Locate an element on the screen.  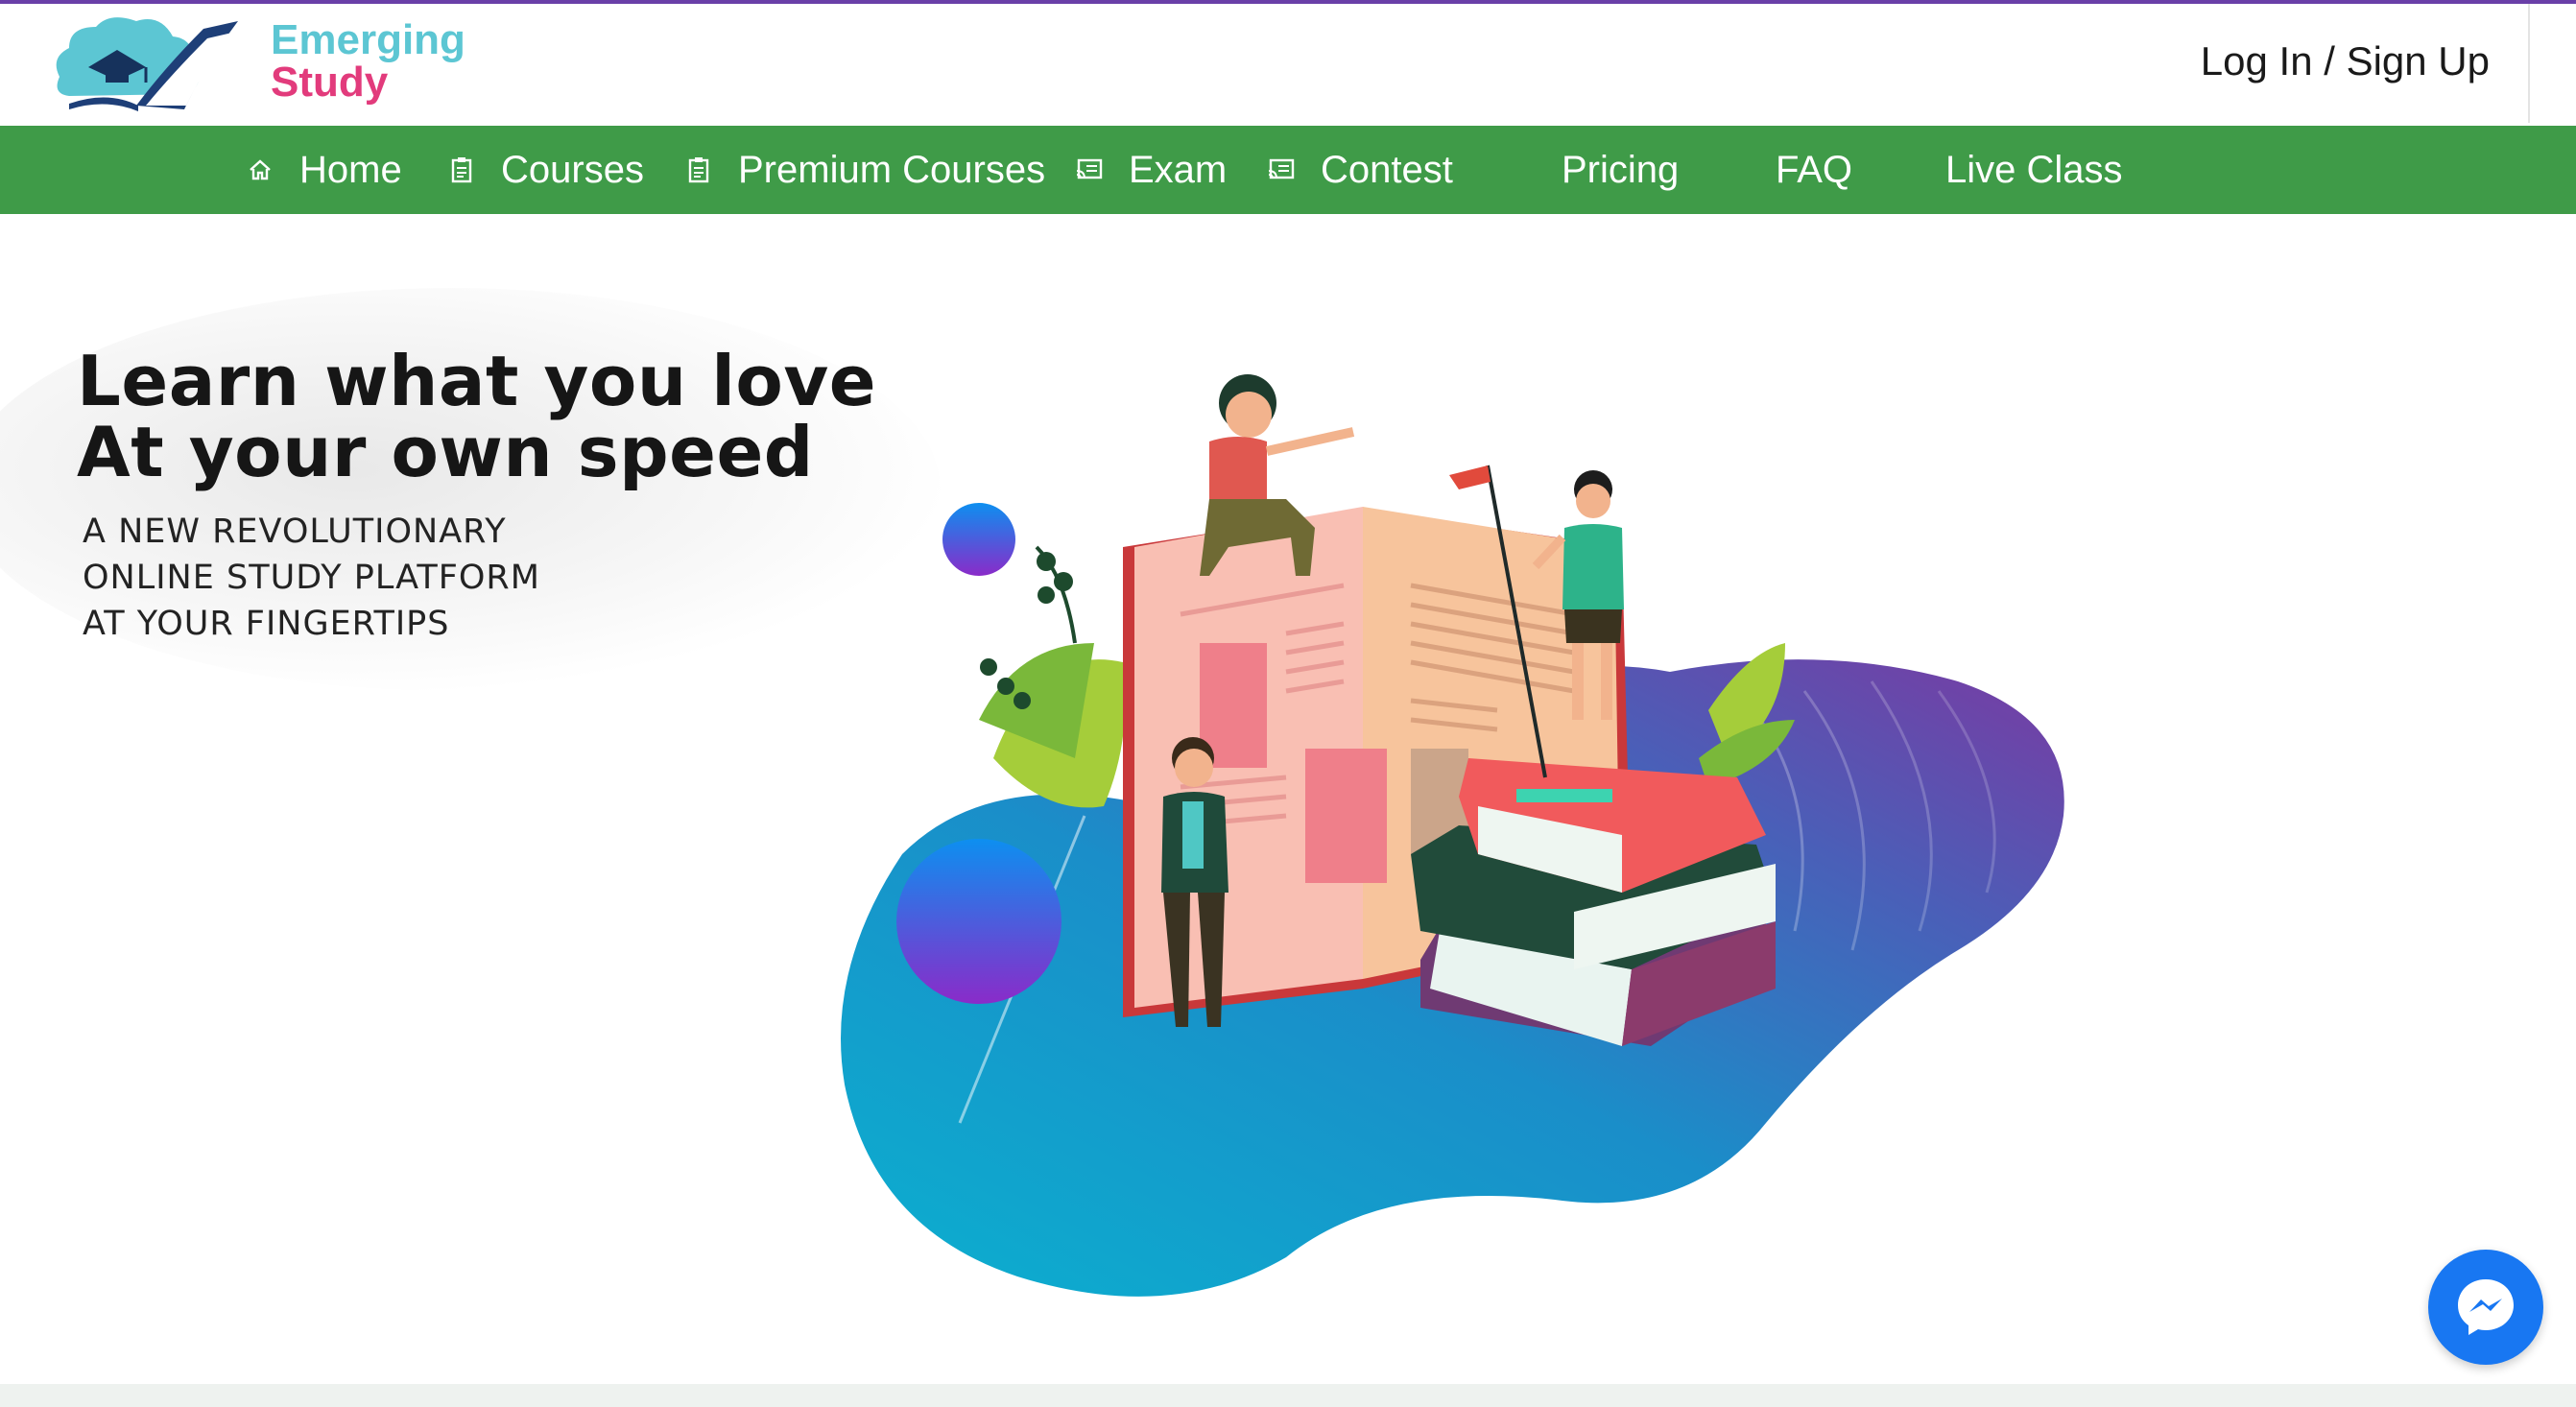
nav-item-courses: Courses is located at coordinates (545, 170).